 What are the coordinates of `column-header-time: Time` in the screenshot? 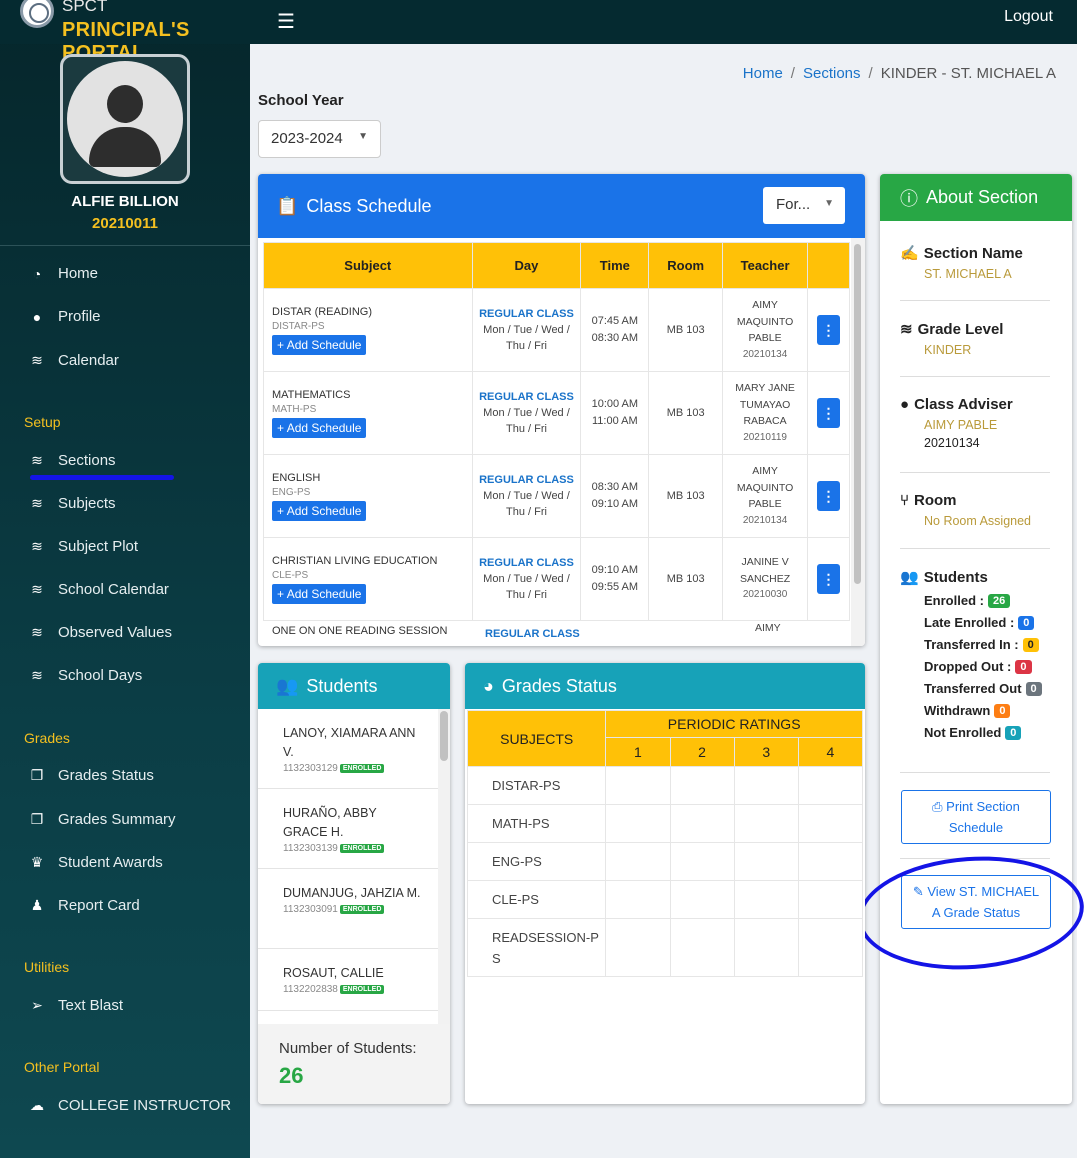 It's located at (615, 265).